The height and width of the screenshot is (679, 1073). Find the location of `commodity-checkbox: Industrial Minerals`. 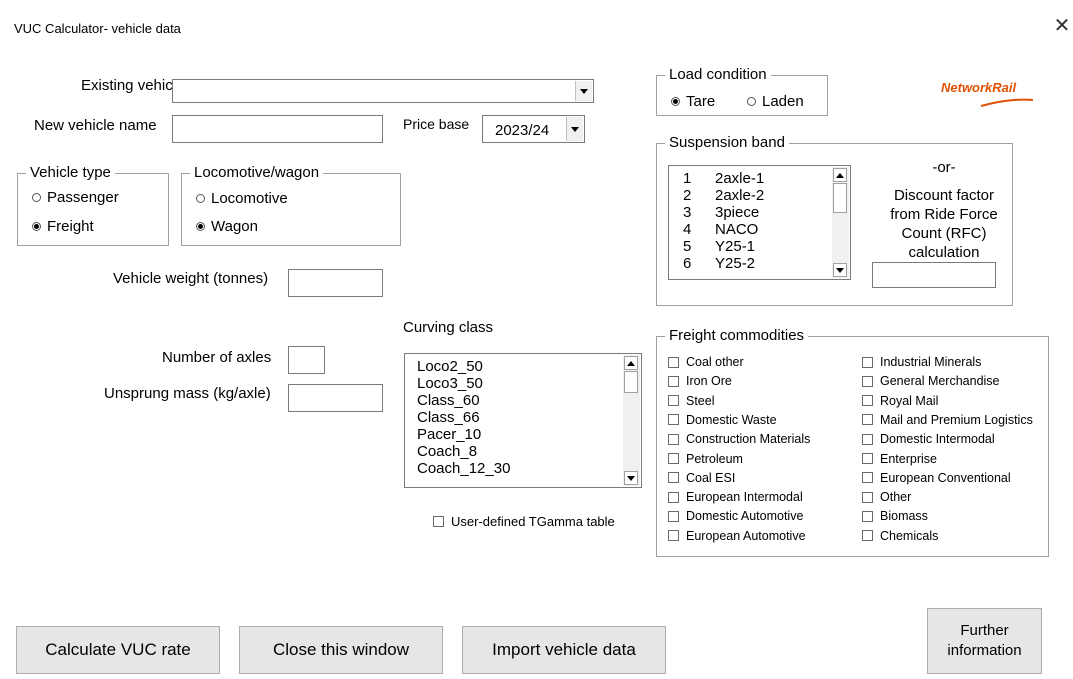

commodity-checkbox: Industrial Minerals is located at coordinates (921, 362).